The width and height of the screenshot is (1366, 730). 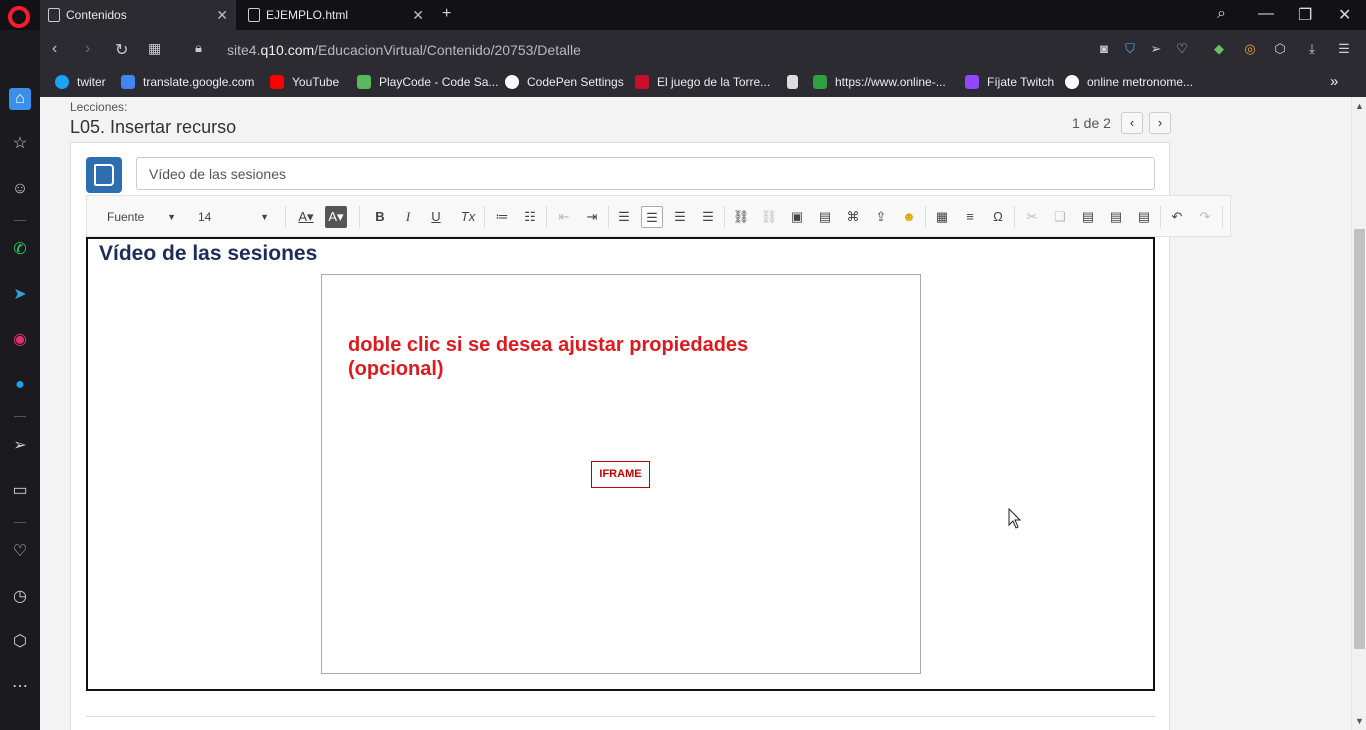 I want to click on scroll-thumb, so click(x=1359, y=439).